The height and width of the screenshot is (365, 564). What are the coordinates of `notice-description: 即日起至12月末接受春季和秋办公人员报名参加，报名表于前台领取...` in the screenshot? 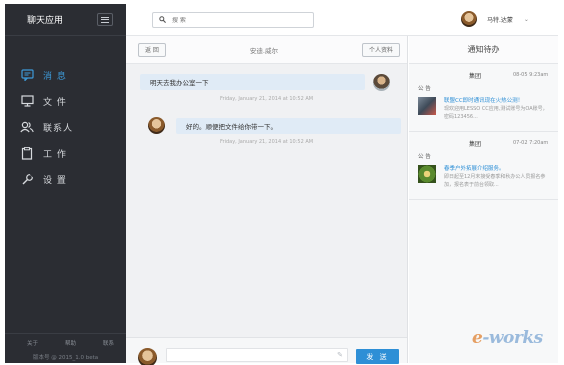 It's located at (495, 181).